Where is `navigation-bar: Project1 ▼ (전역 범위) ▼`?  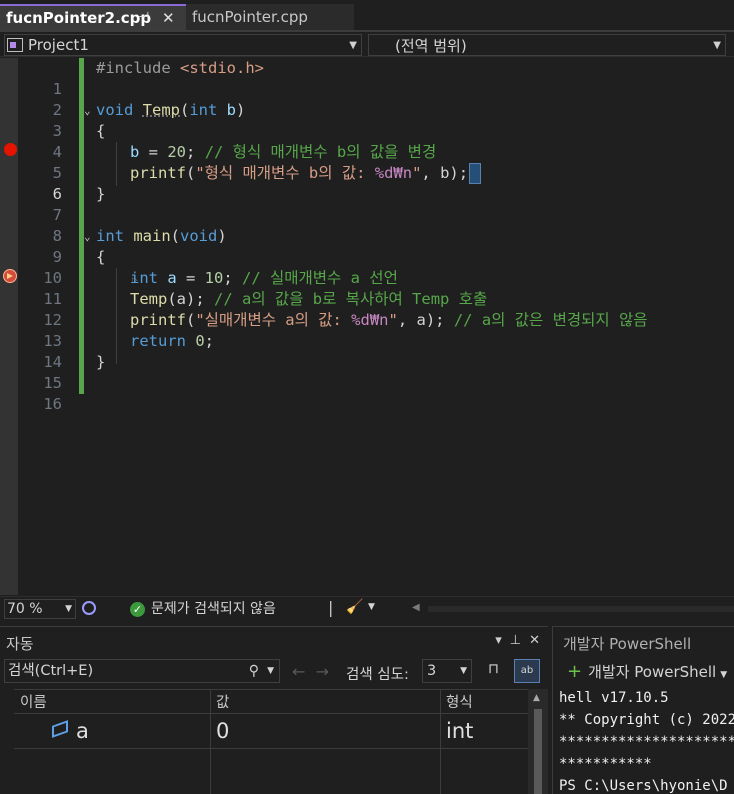 navigation-bar: Project1 ▼ (전역 범위) ▼ is located at coordinates (367, 45).